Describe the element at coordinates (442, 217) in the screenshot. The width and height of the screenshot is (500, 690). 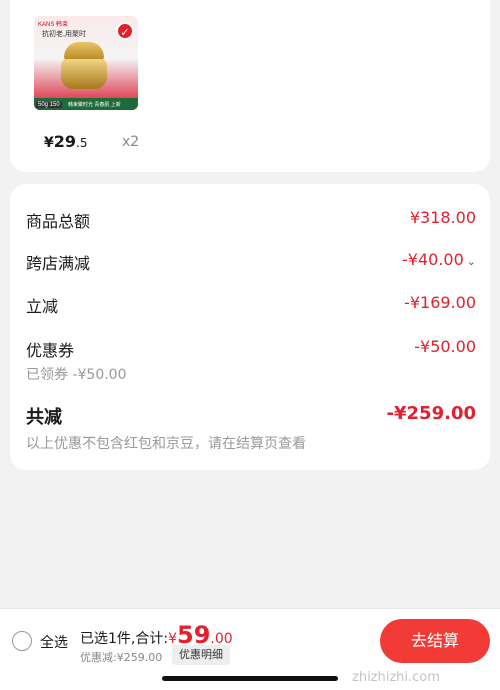
I see `summary-value-goods-total: ¥318.00` at that location.